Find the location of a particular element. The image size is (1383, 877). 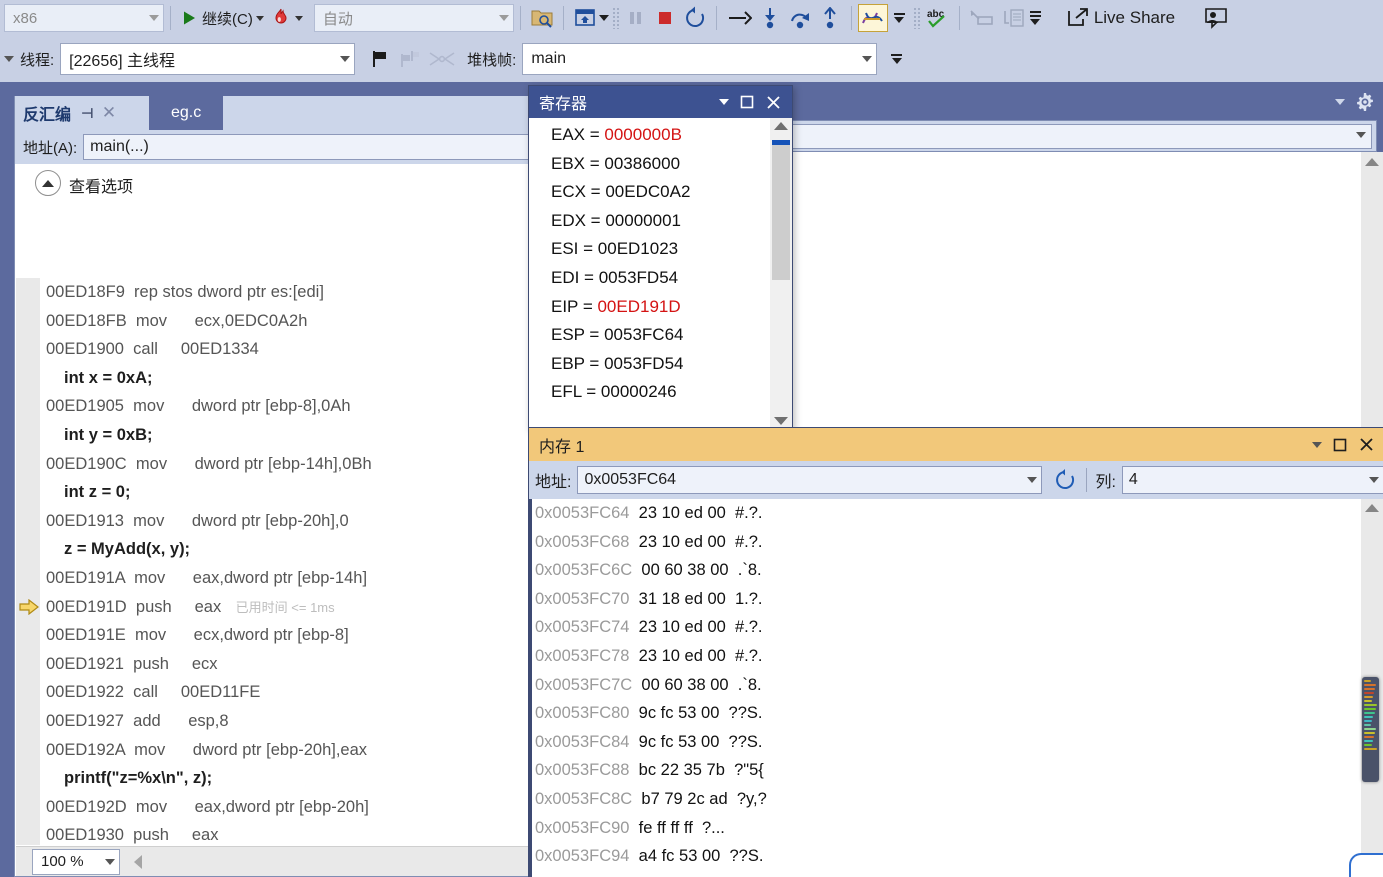

disassembly-line: 00ED191E mov ecx,dword ptr [ebp-8] is located at coordinates (274, 635).